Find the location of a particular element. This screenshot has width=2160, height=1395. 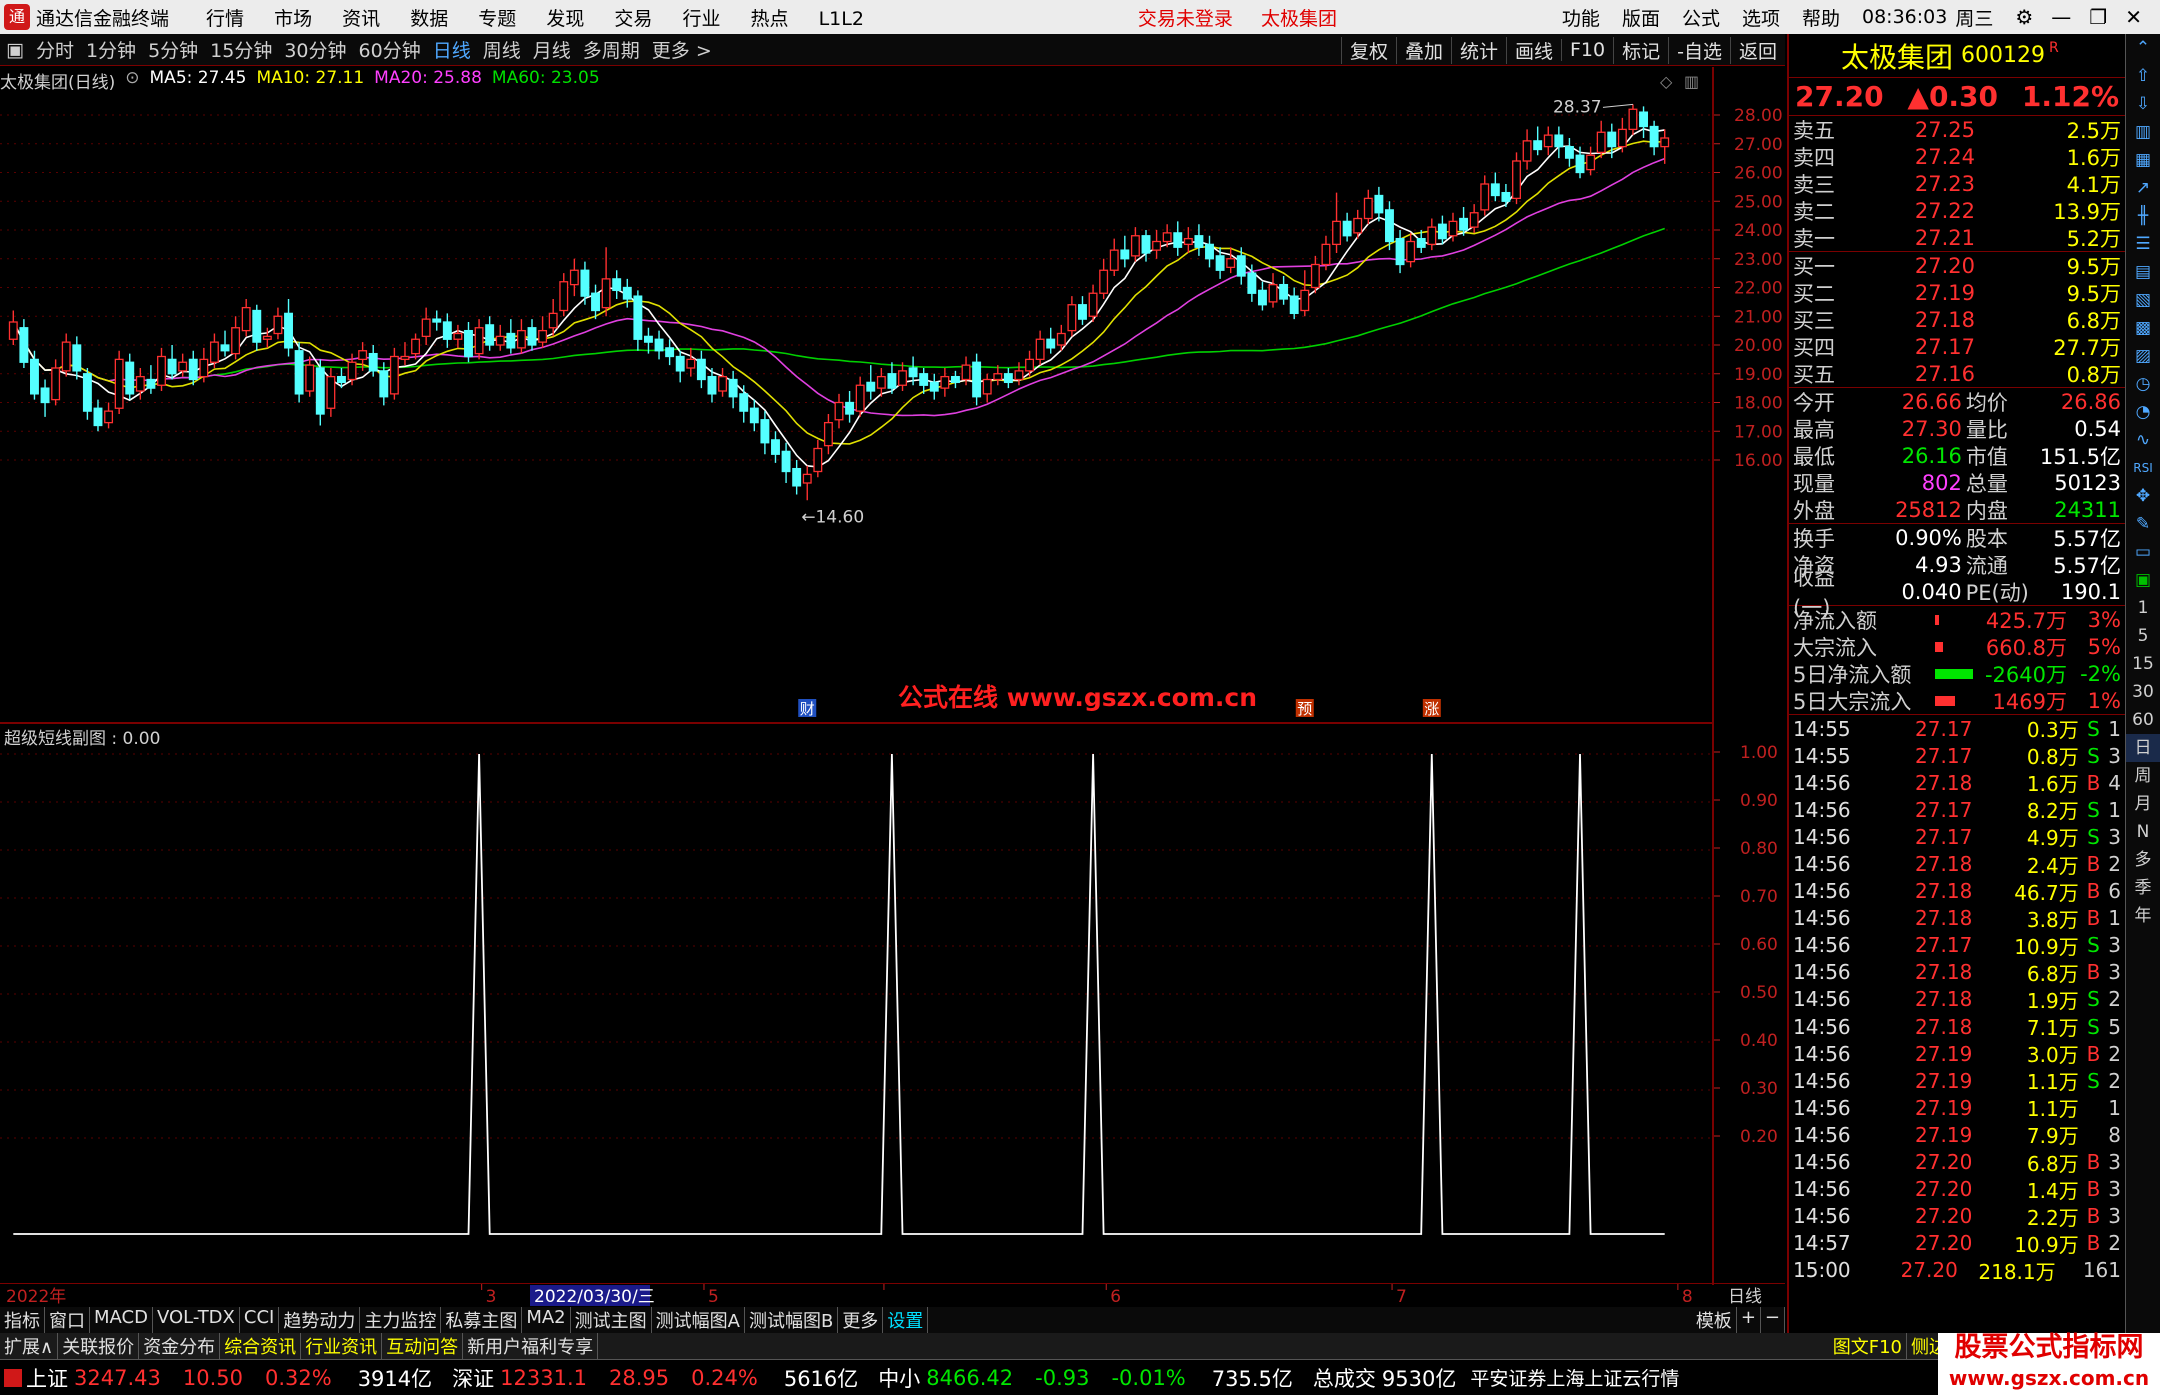

tab-cci: CCI is located at coordinates (260, 1320).